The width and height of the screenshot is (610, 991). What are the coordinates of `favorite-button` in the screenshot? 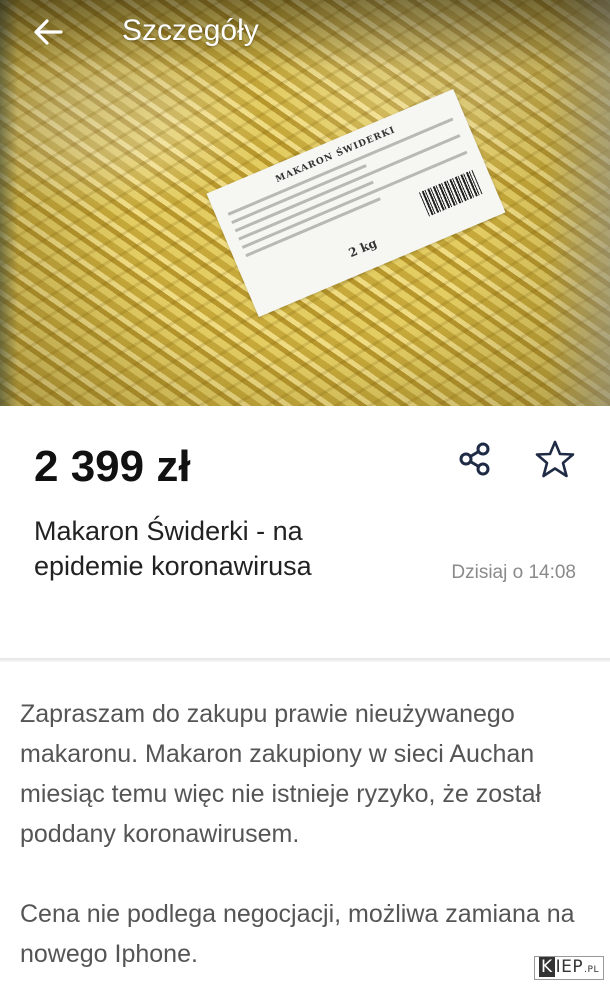 It's located at (555, 459).